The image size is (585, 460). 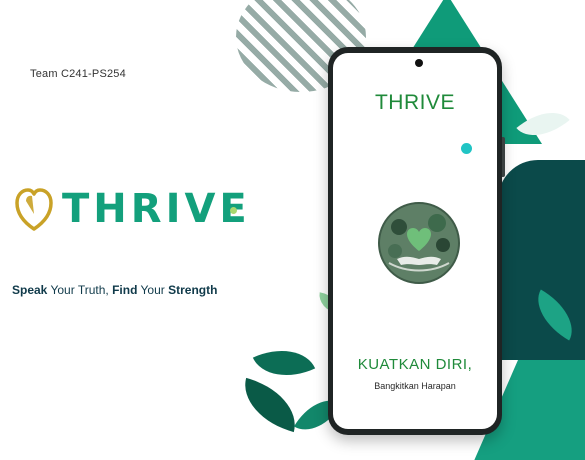 I want to click on tagline: Speak Your Truth, Find Your Strength, so click(x=114, y=290).